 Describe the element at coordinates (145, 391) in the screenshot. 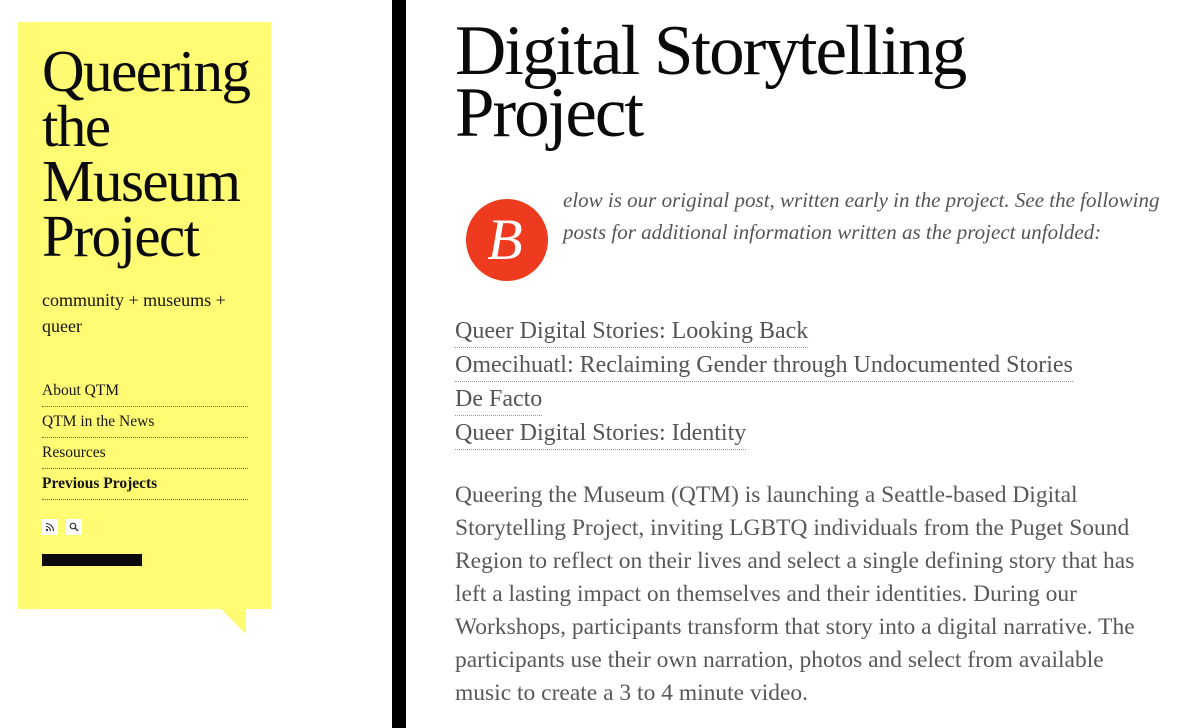

I see `nav-item-about-qtm: About QTM` at that location.